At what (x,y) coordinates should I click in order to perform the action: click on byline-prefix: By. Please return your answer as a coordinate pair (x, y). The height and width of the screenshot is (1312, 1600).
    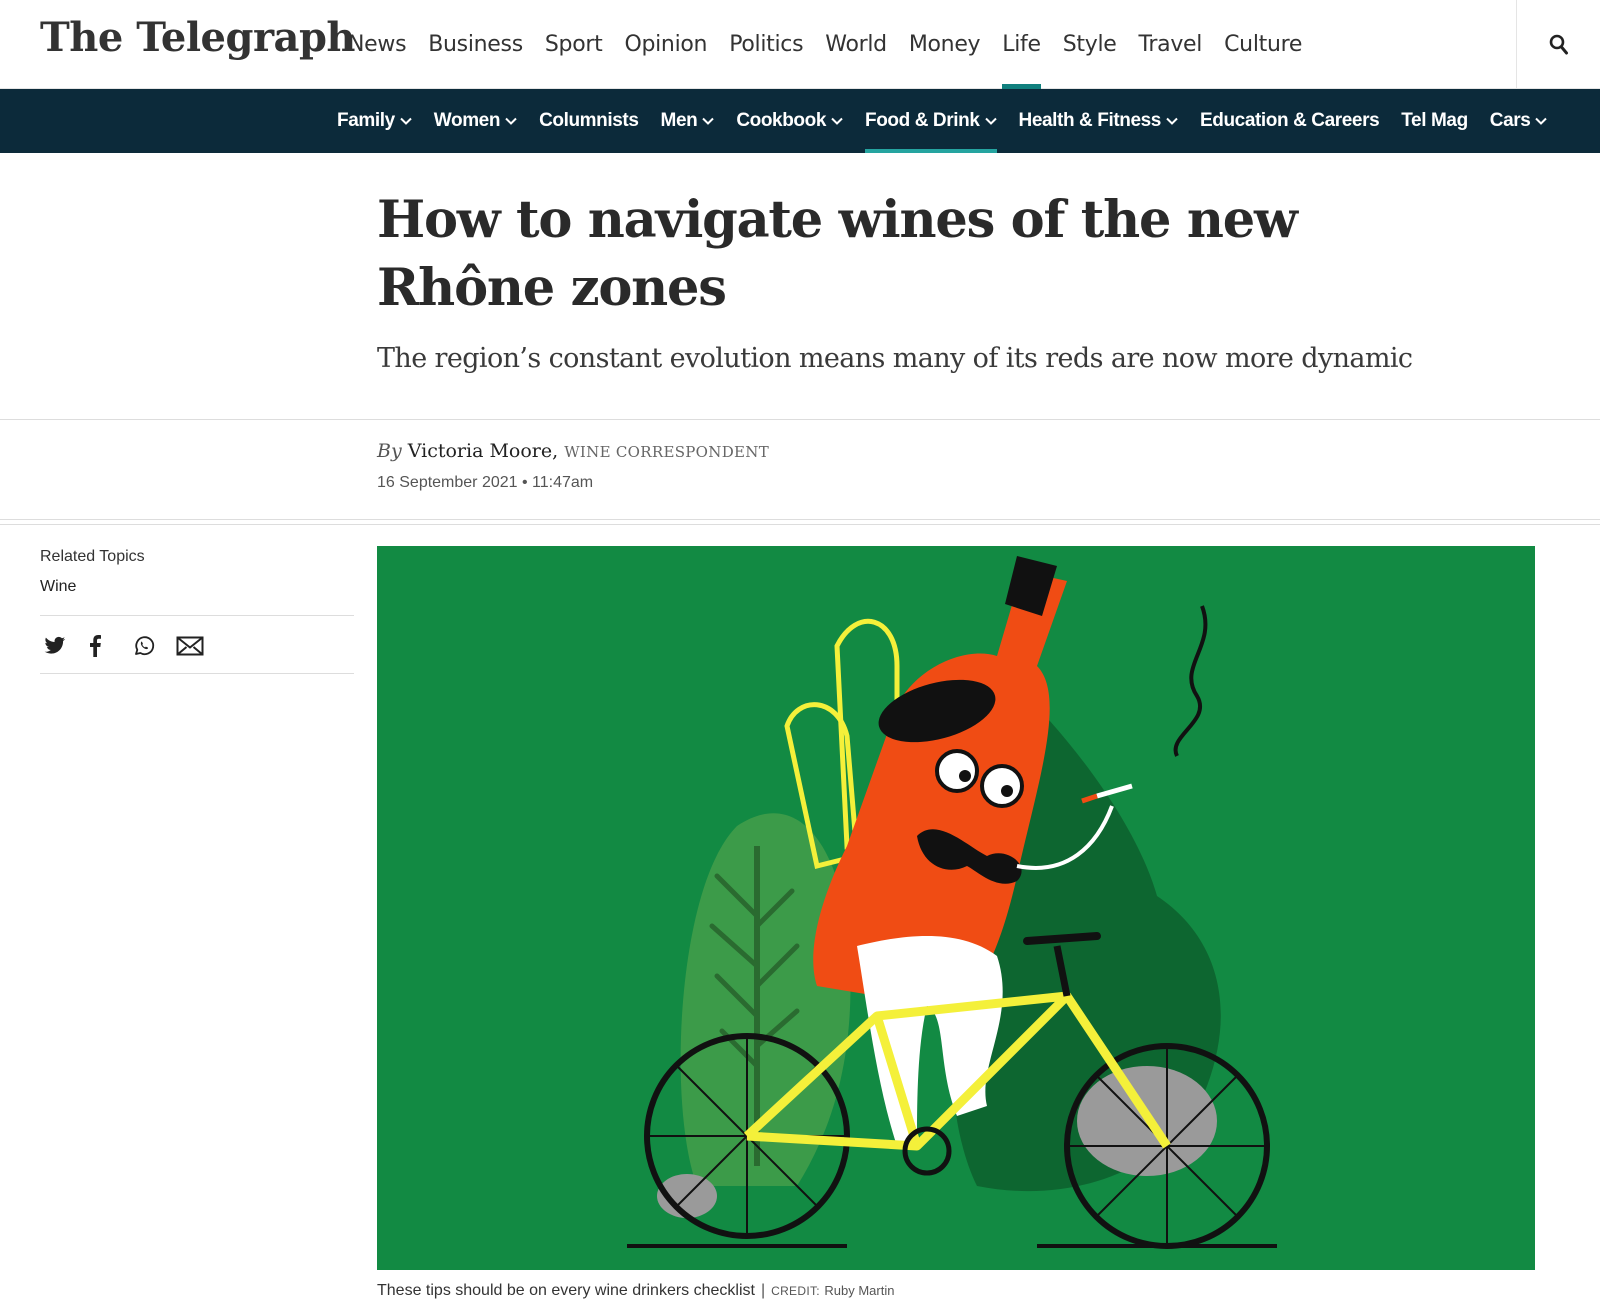
    Looking at the image, I should click on (389, 451).